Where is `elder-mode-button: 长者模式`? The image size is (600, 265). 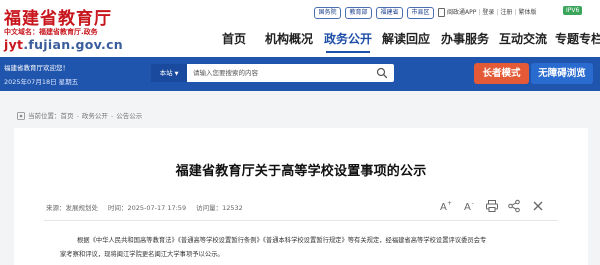
elder-mode-button: 长者模式 is located at coordinates (501, 73).